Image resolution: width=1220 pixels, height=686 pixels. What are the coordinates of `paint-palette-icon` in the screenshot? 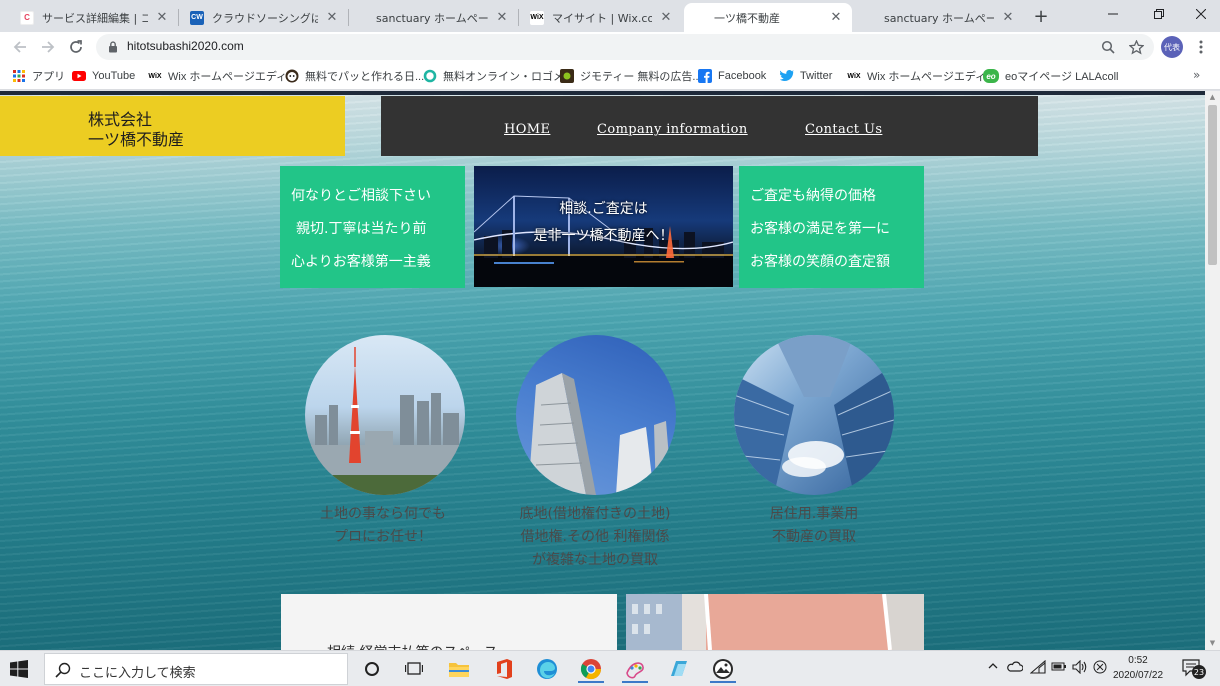 It's located at (635, 670).